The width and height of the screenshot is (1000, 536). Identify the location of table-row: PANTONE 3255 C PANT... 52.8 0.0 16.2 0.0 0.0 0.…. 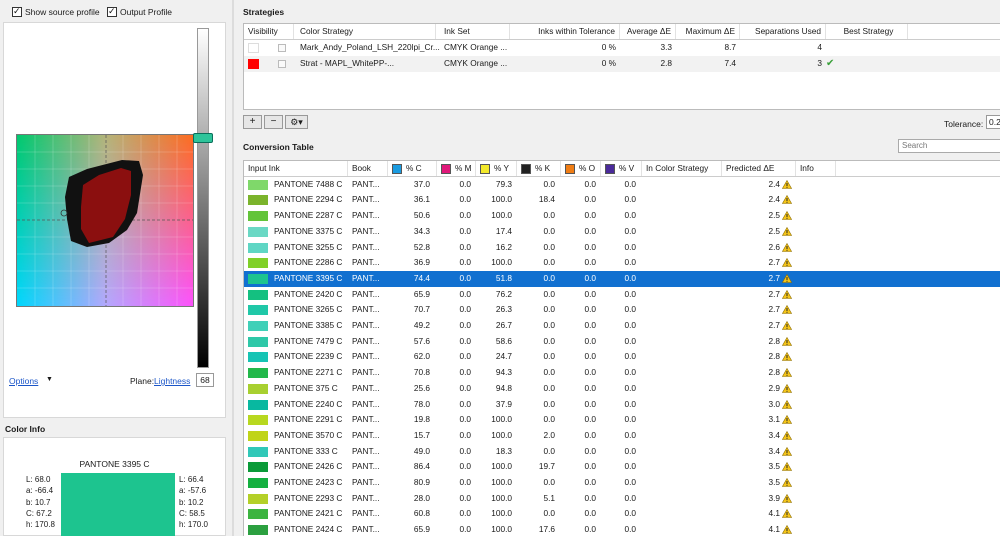
(622, 248).